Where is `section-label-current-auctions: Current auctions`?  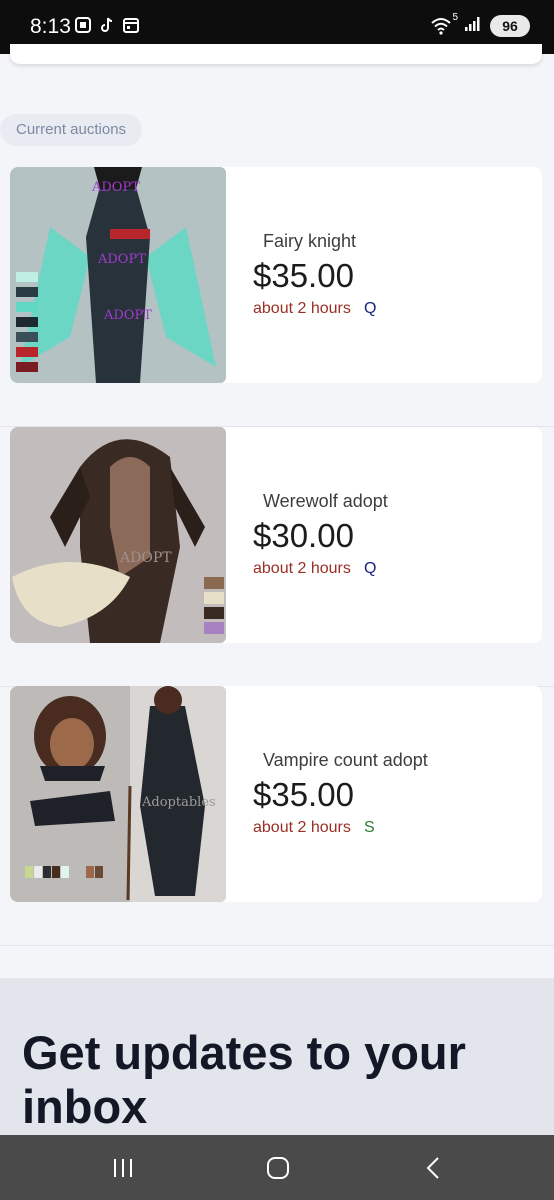
section-label-current-auctions: Current auctions is located at coordinates (71, 130).